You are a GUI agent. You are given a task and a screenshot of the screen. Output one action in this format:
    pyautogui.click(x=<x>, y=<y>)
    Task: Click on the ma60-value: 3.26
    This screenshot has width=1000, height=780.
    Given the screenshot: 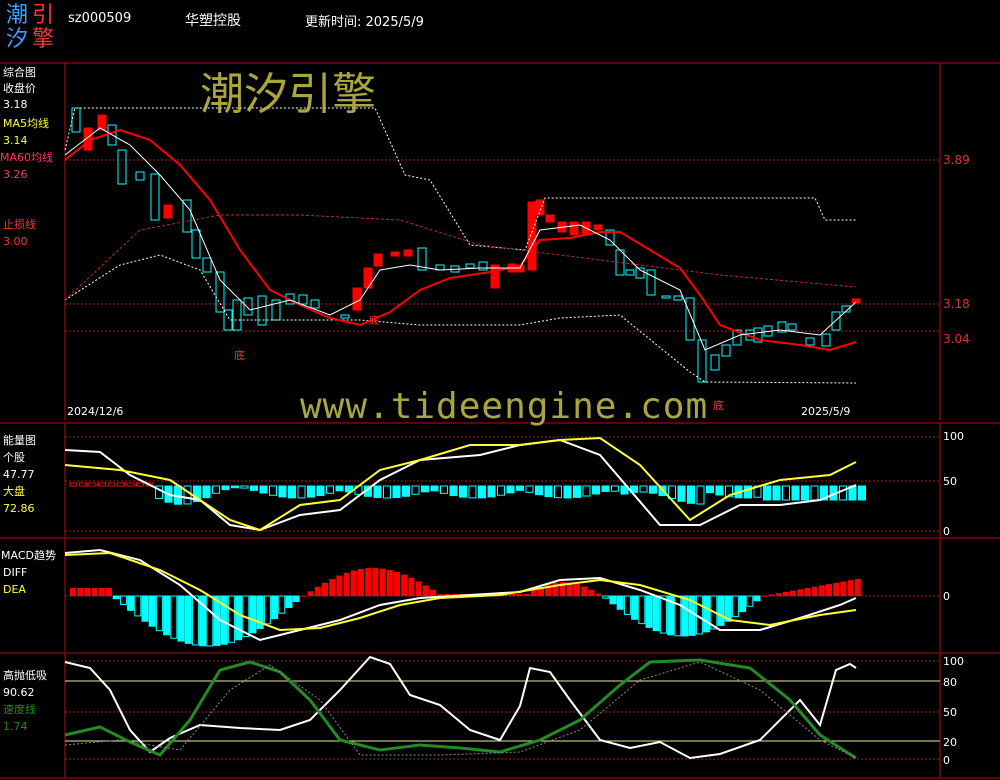 What is the action you would take?
    pyautogui.click(x=15, y=174)
    